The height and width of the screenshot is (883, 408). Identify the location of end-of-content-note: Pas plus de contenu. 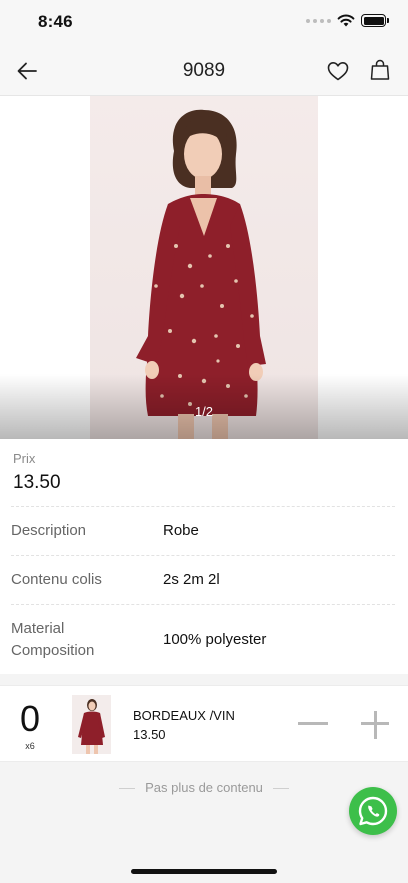
(204, 787).